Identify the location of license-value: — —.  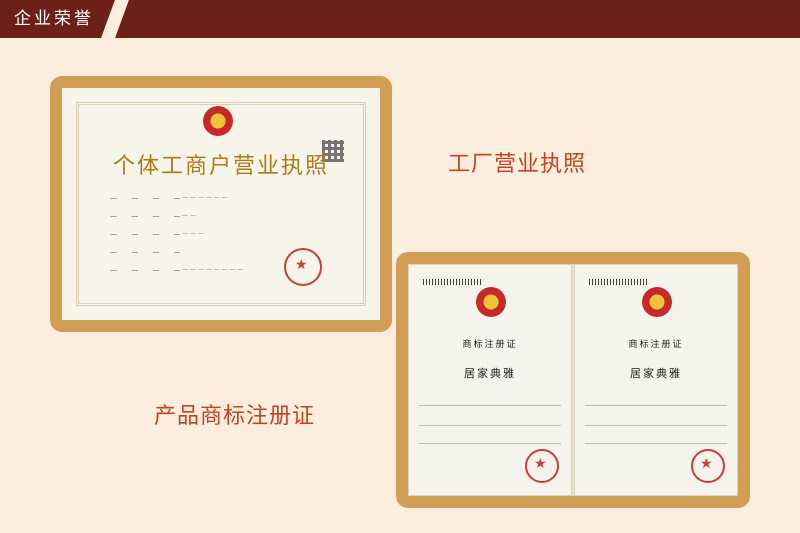
(189, 215).